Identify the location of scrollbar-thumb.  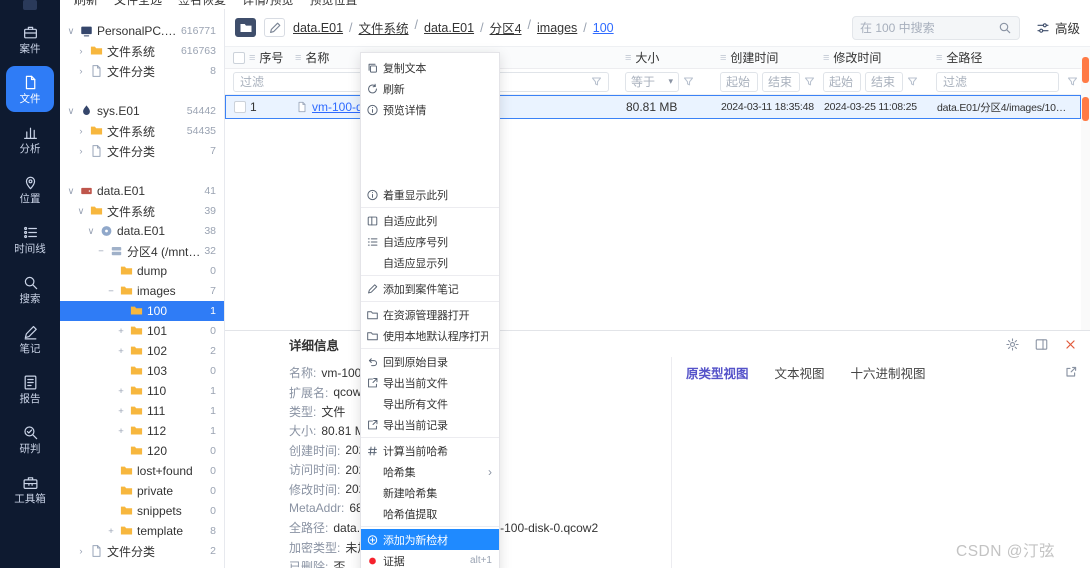
(1085, 70).